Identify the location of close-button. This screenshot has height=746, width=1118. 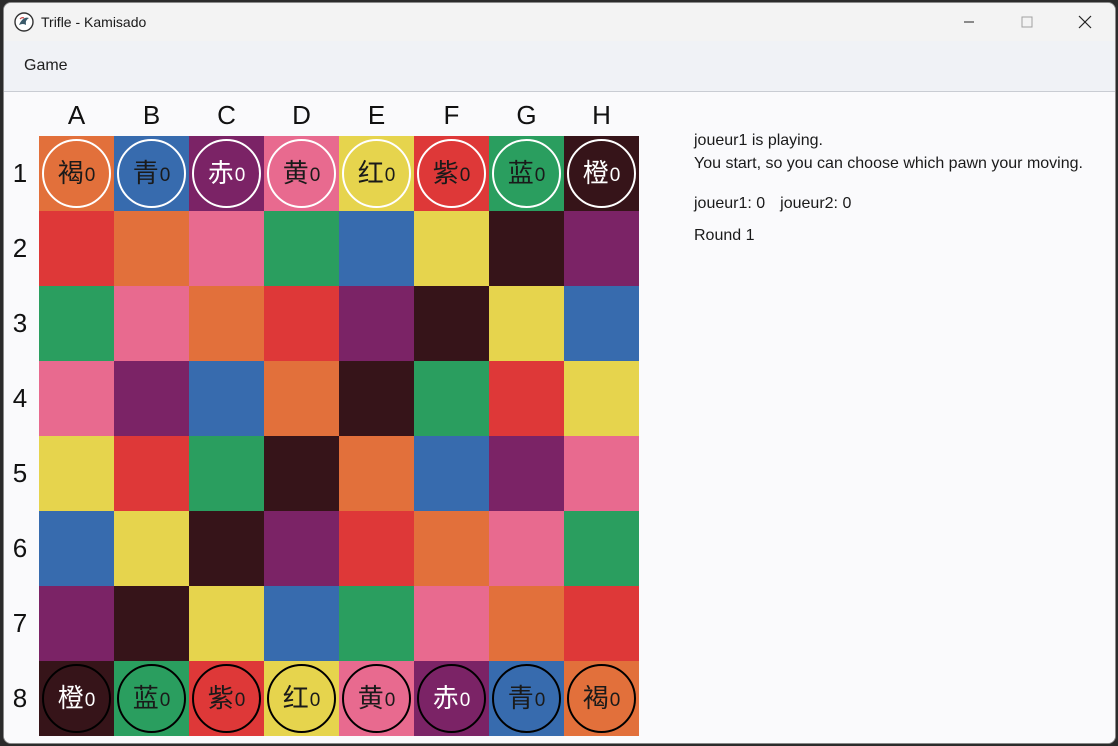
(1085, 22).